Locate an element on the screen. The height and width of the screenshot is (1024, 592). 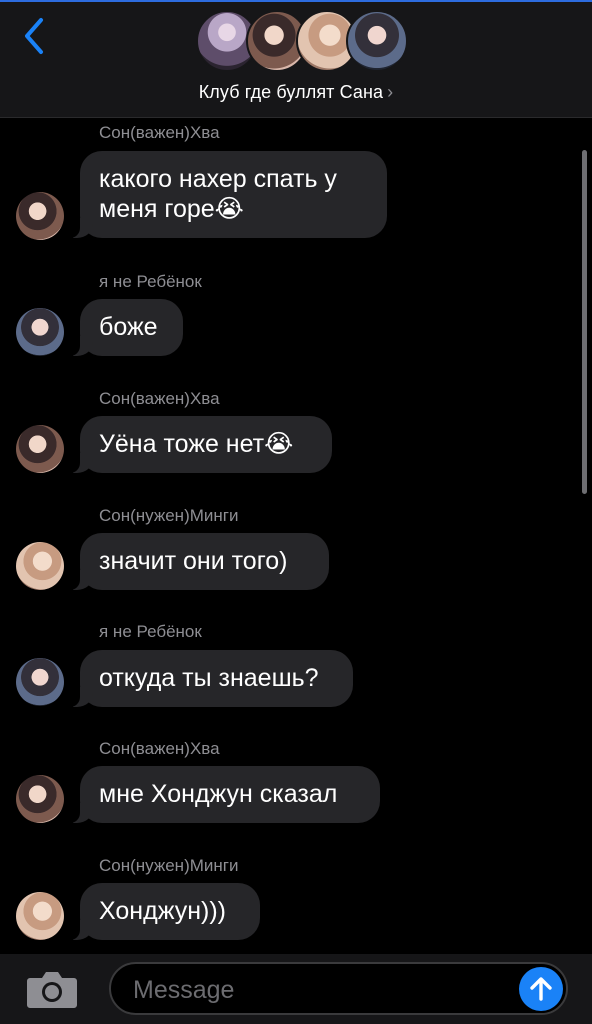
group-title: Клуб где буллят Сана › is located at coordinates (296, 92).